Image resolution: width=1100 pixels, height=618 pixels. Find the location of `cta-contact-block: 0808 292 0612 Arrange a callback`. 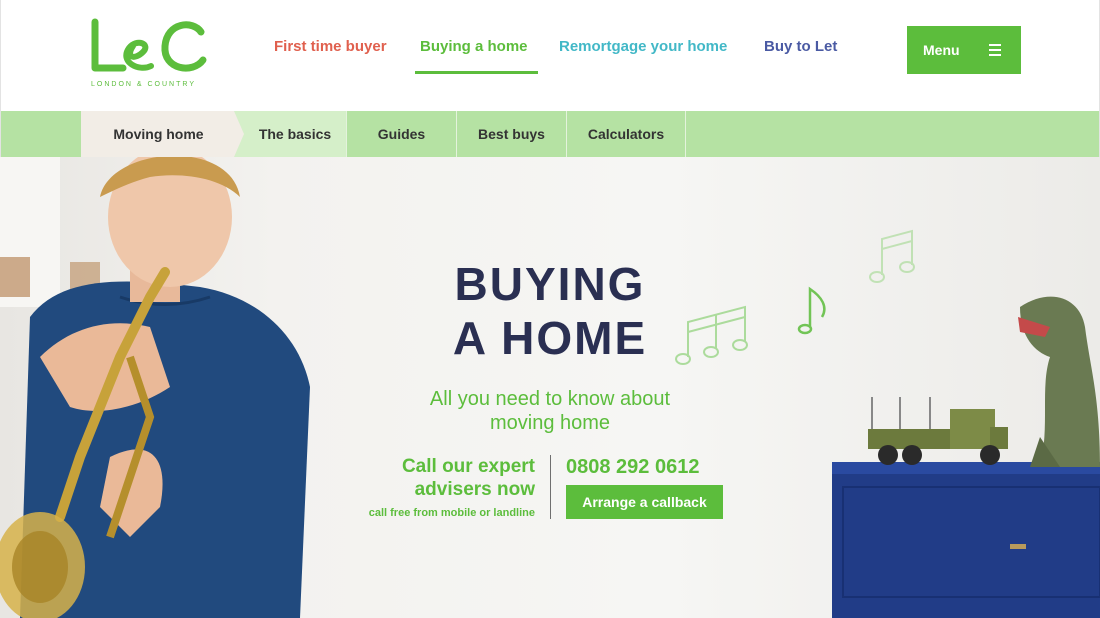

cta-contact-block: 0808 292 0612 Arrange a callback is located at coordinates (644, 487).